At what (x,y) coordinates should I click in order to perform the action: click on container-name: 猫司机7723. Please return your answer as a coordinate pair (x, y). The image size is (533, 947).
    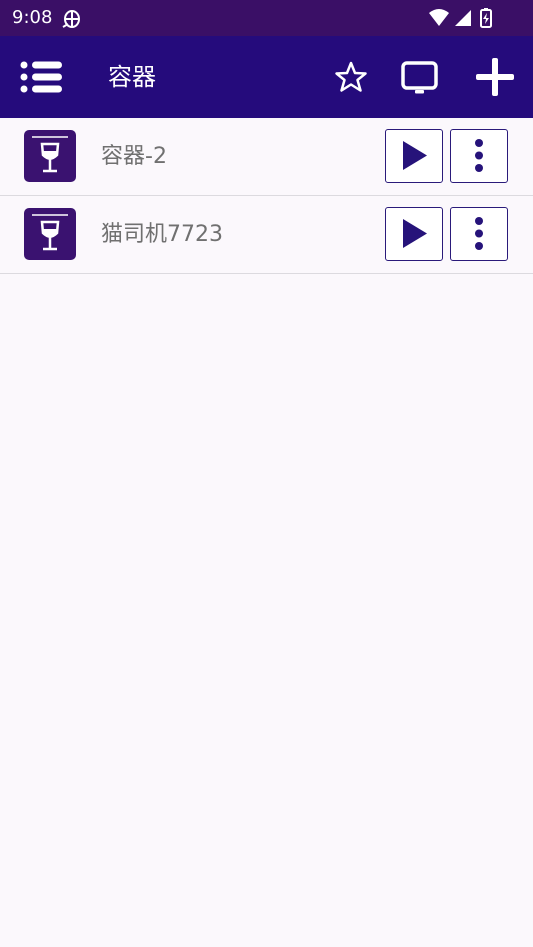
    Looking at the image, I should click on (162, 234).